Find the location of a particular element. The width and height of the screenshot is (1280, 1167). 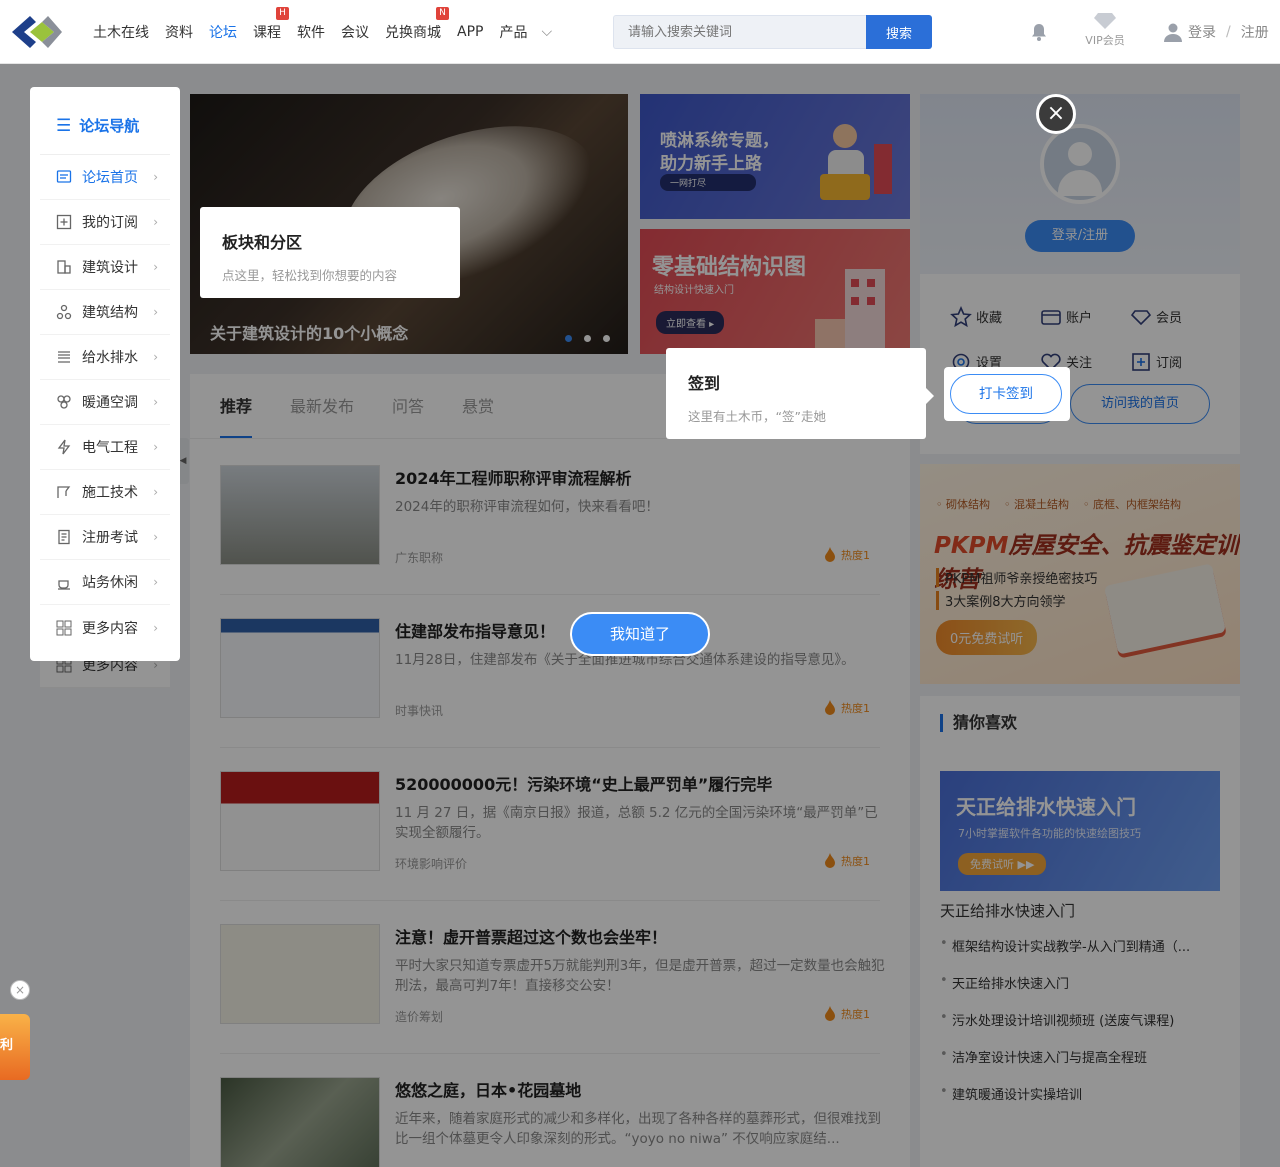

highlighted-signin: 打卡签到 is located at coordinates (1007, 394).